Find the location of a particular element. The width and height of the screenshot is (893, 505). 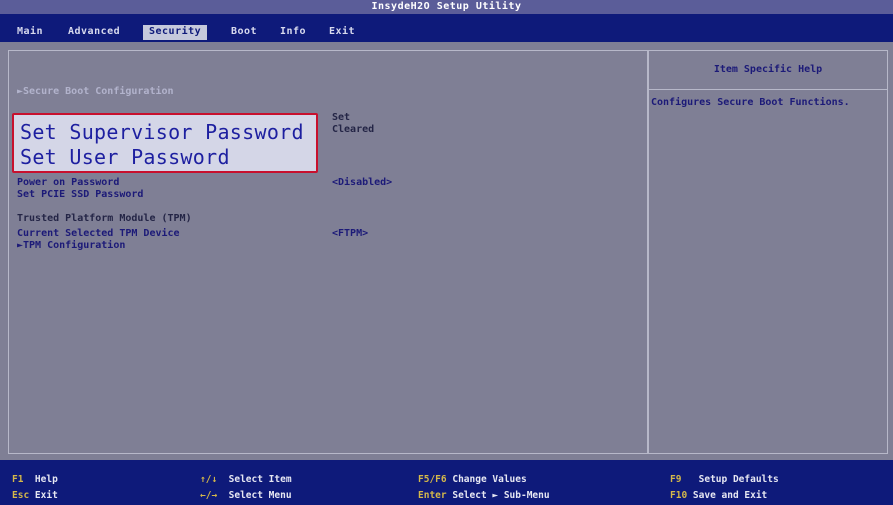

tab-info: Info is located at coordinates (293, 32).